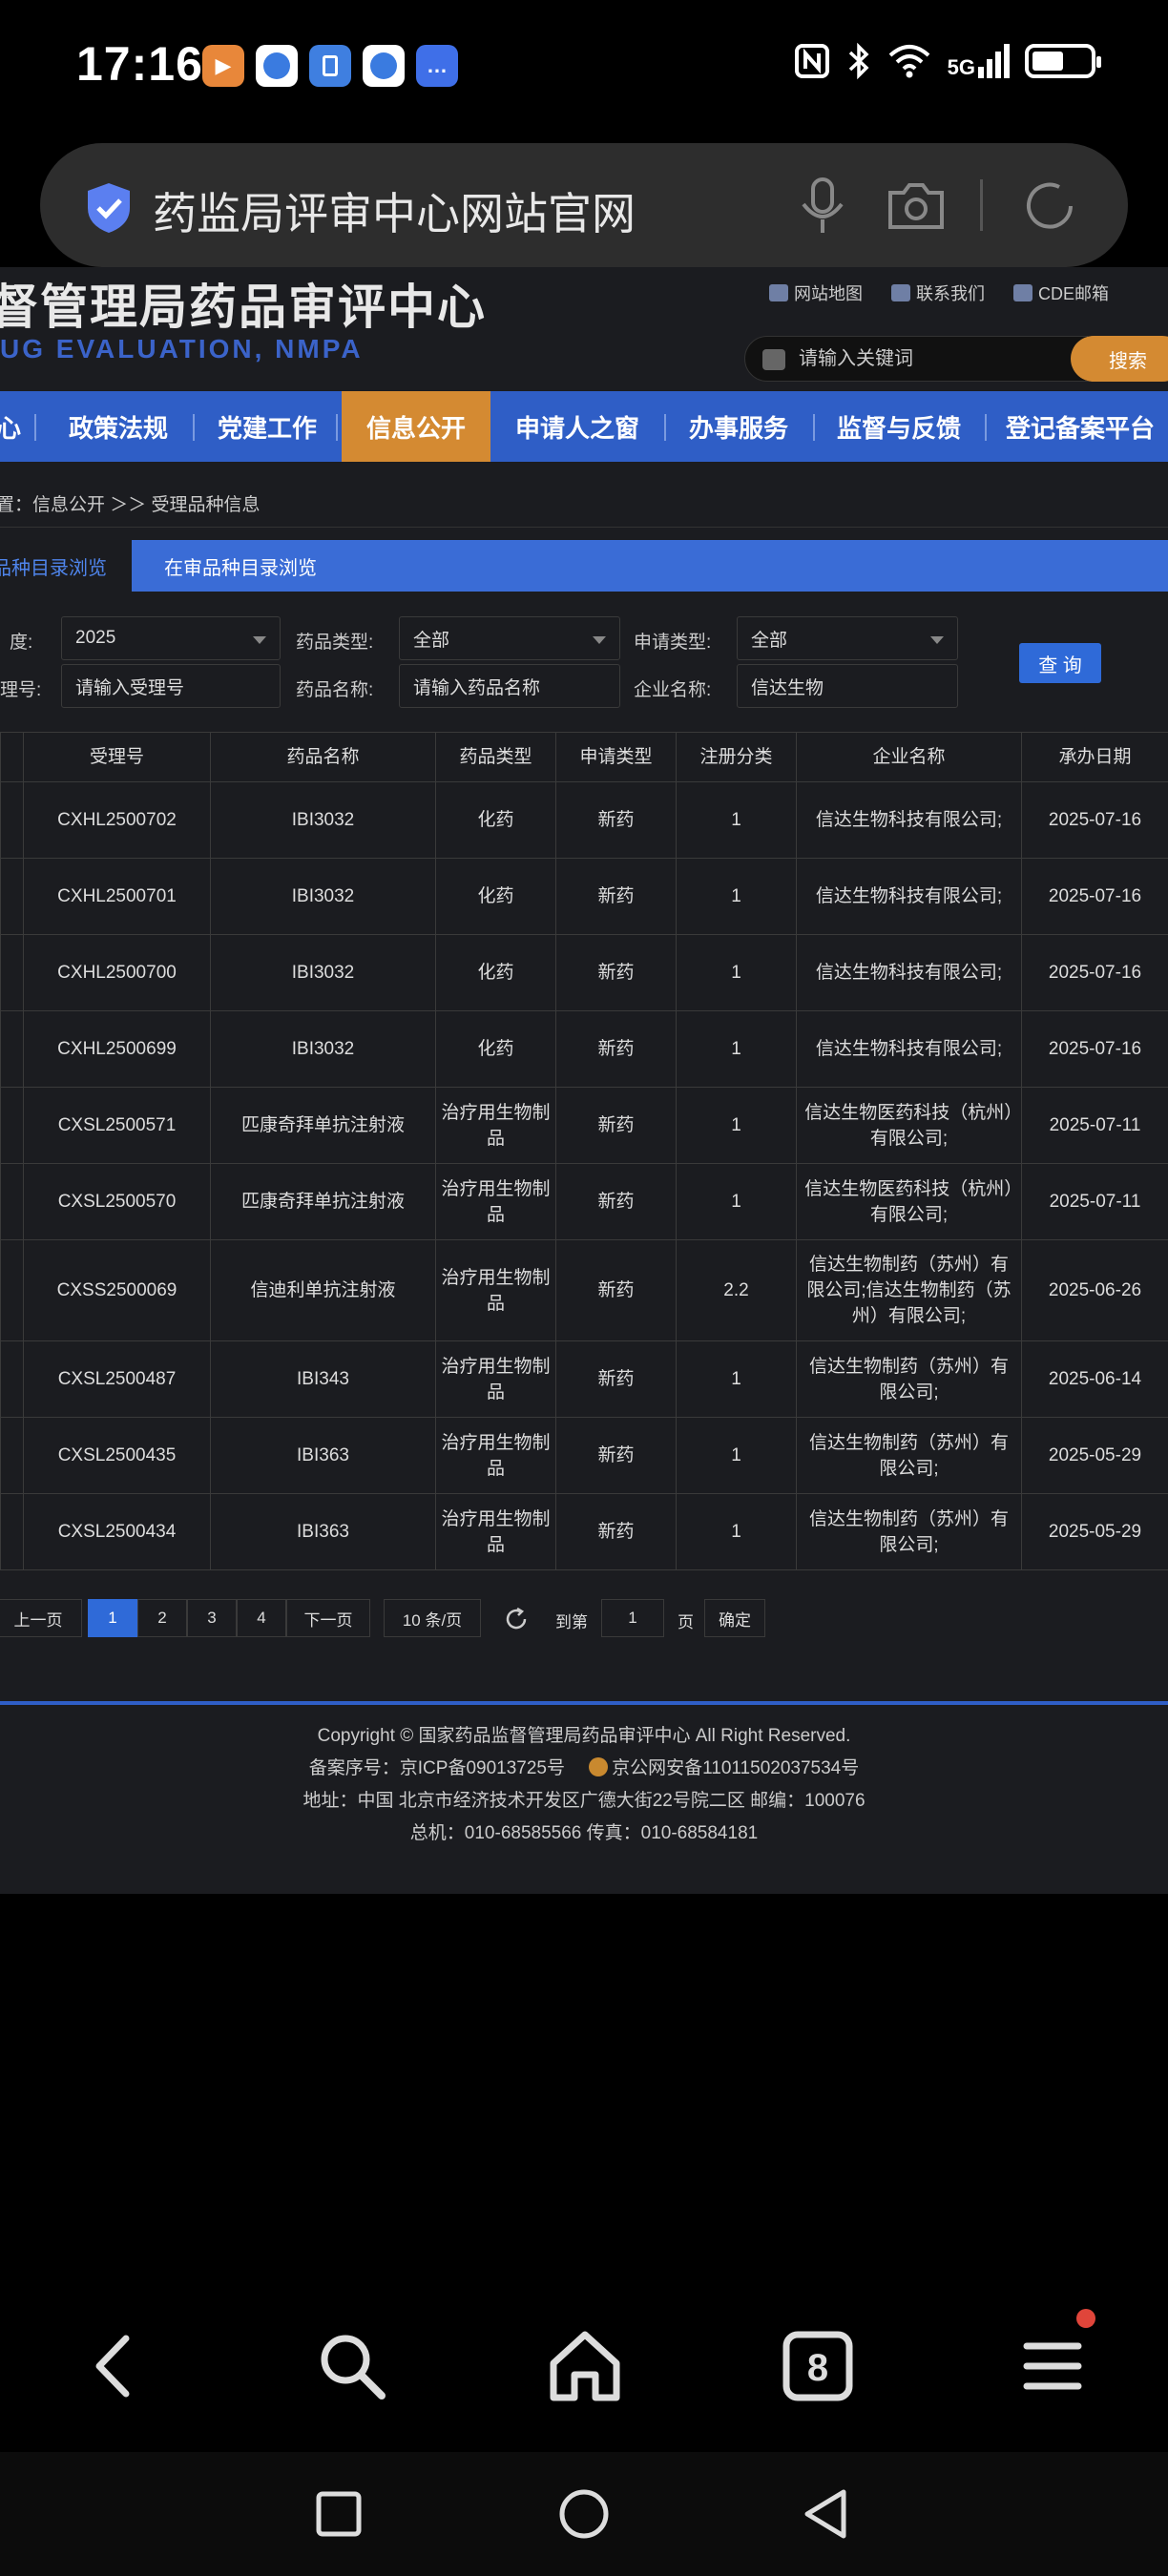 Image resolution: width=1168 pixels, height=2576 pixels. I want to click on nav-item-applicant: 申请人之窗, so click(577, 426).